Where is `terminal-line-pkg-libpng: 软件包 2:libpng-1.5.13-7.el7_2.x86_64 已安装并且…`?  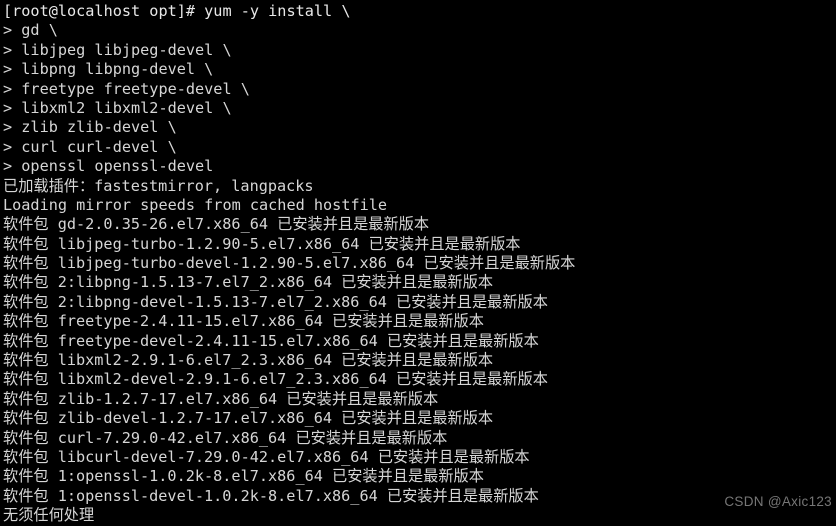
terminal-line-pkg-libpng: 软件包 2:libpng-1.5.13-7.el7_2.x86_64 已安装并且… is located at coordinates (248, 282).